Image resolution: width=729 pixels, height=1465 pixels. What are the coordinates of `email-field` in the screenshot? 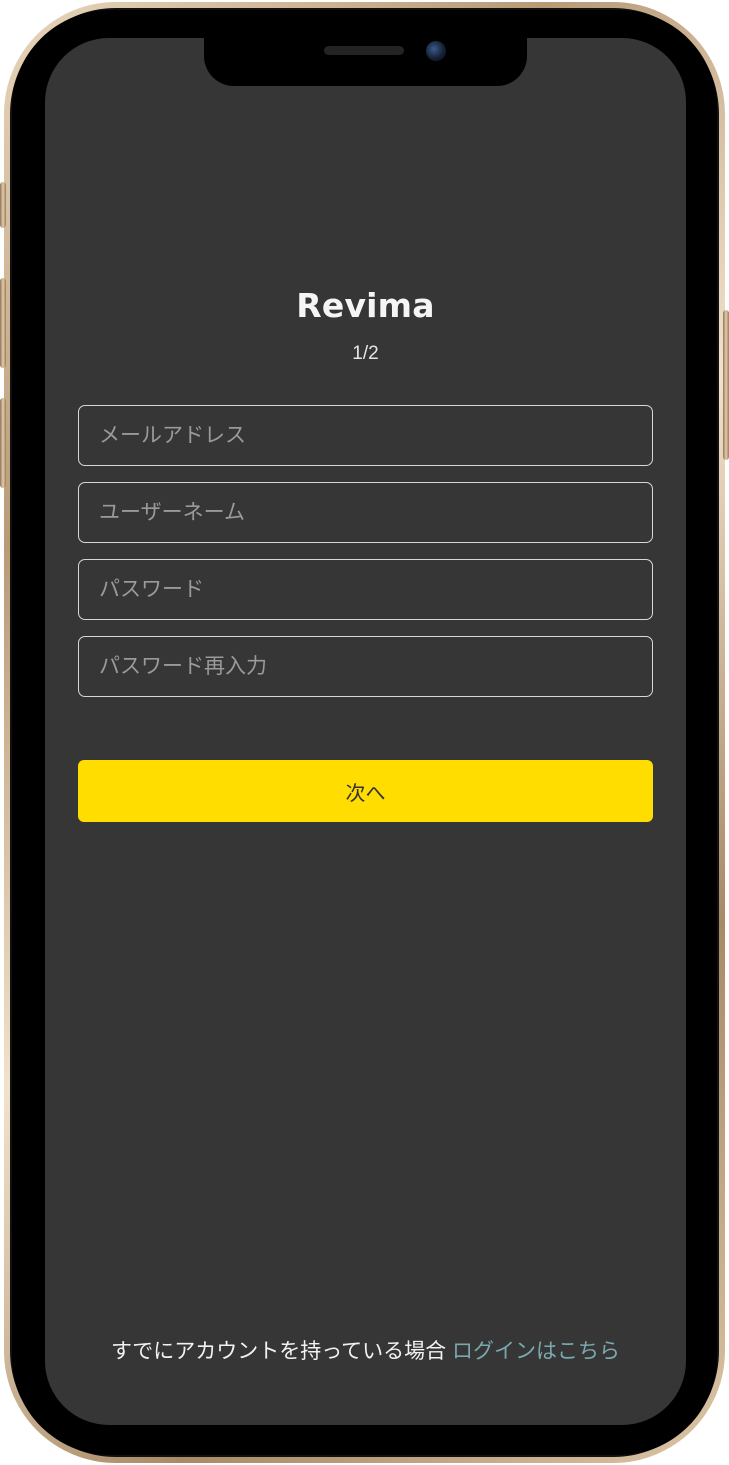 It's located at (365, 435).